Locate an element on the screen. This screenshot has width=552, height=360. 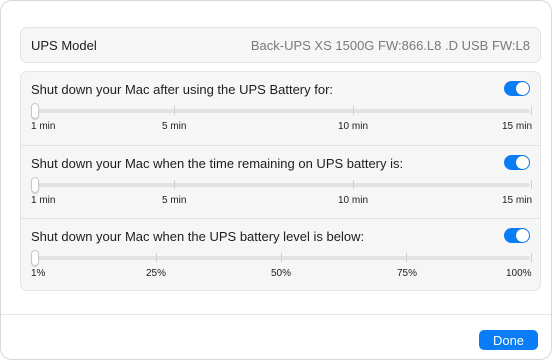
footer-divider is located at coordinates (276, 314).